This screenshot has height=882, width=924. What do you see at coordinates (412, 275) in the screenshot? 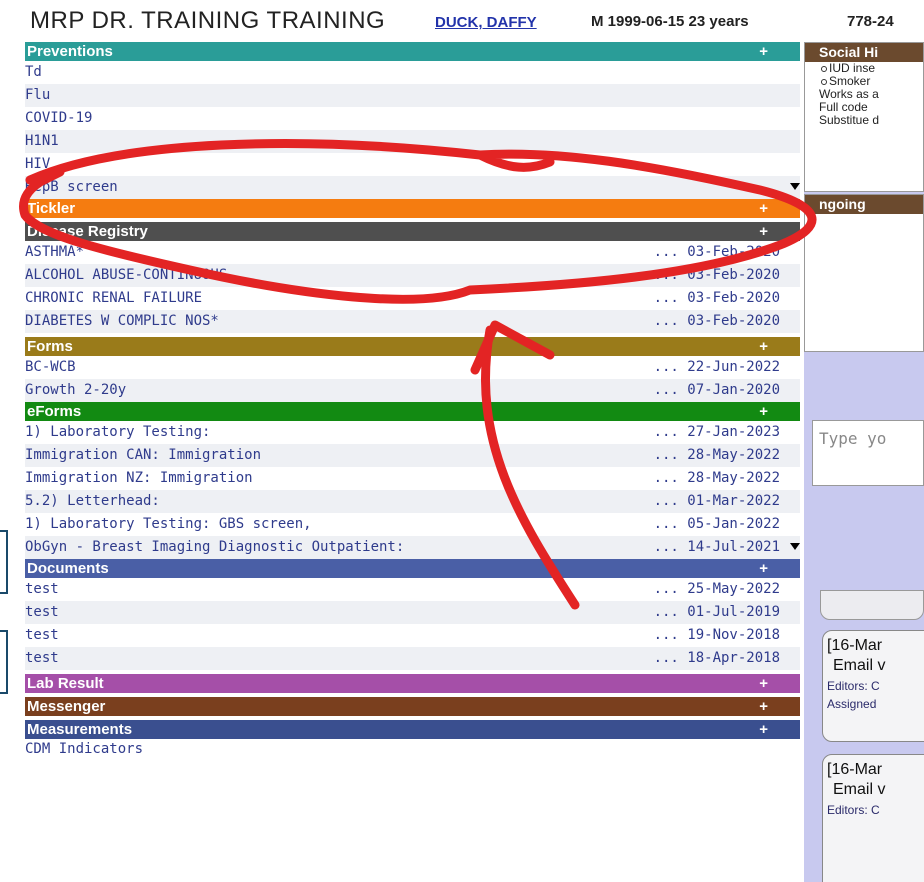
I see `disease-item: ALCOHOL ABUSE-CONTINUOUS... 03-Feb-2020` at bounding box center [412, 275].